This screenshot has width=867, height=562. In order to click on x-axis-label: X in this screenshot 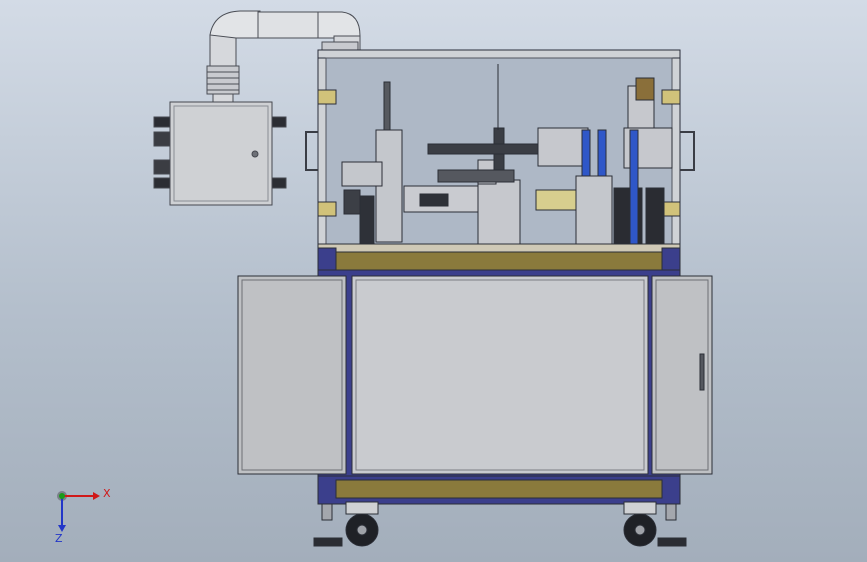, I will do `click(107, 493)`.